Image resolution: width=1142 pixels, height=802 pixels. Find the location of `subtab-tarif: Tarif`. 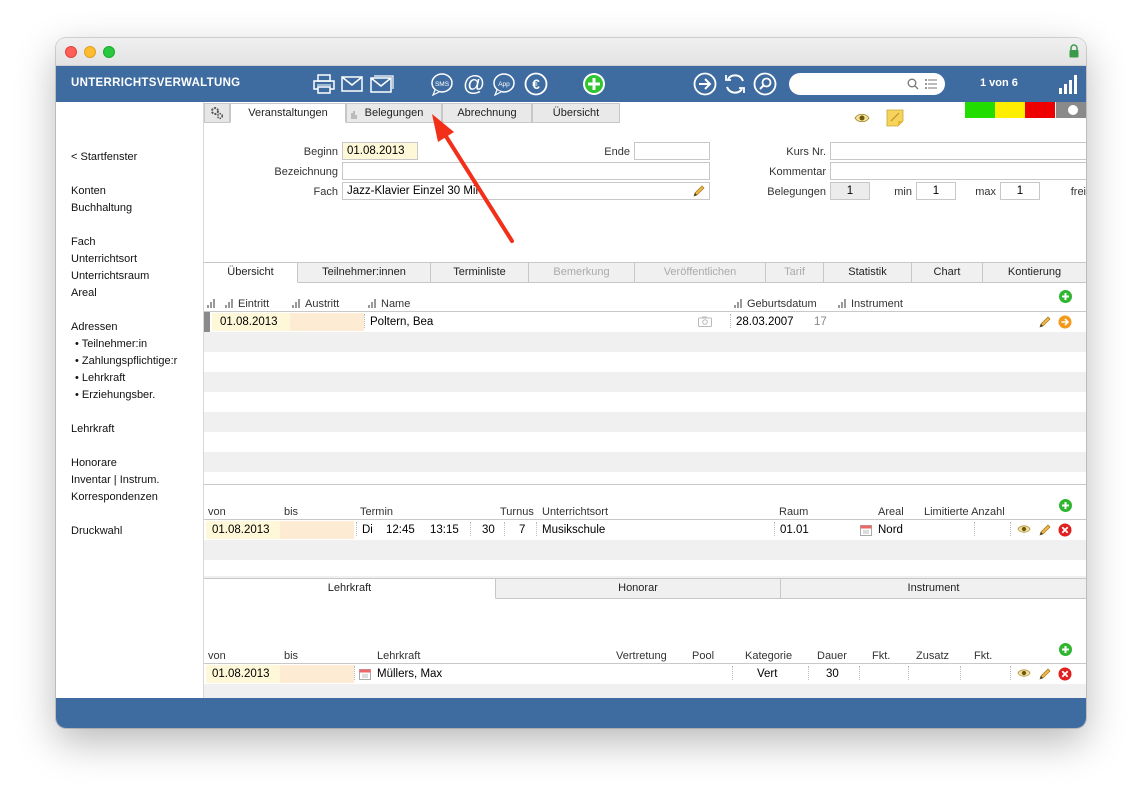

subtab-tarif: Tarif is located at coordinates (795, 273).